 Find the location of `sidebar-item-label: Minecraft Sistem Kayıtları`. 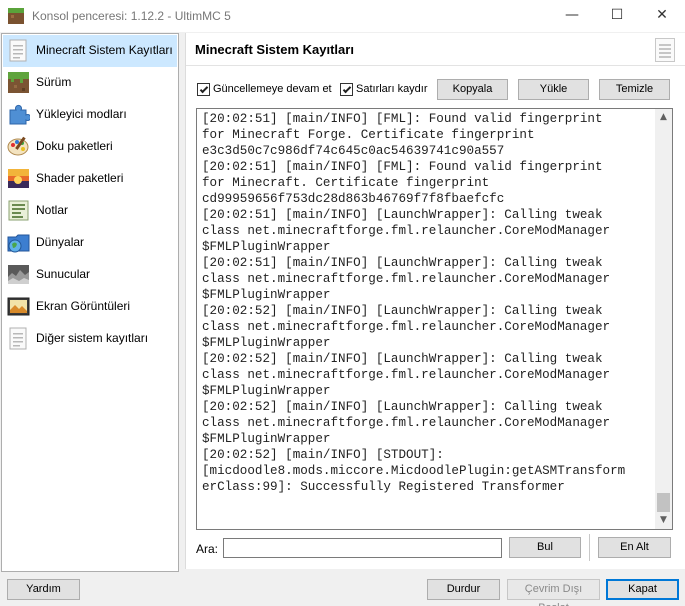

sidebar-item-label: Minecraft Sistem Kayıtları is located at coordinates (104, 50).